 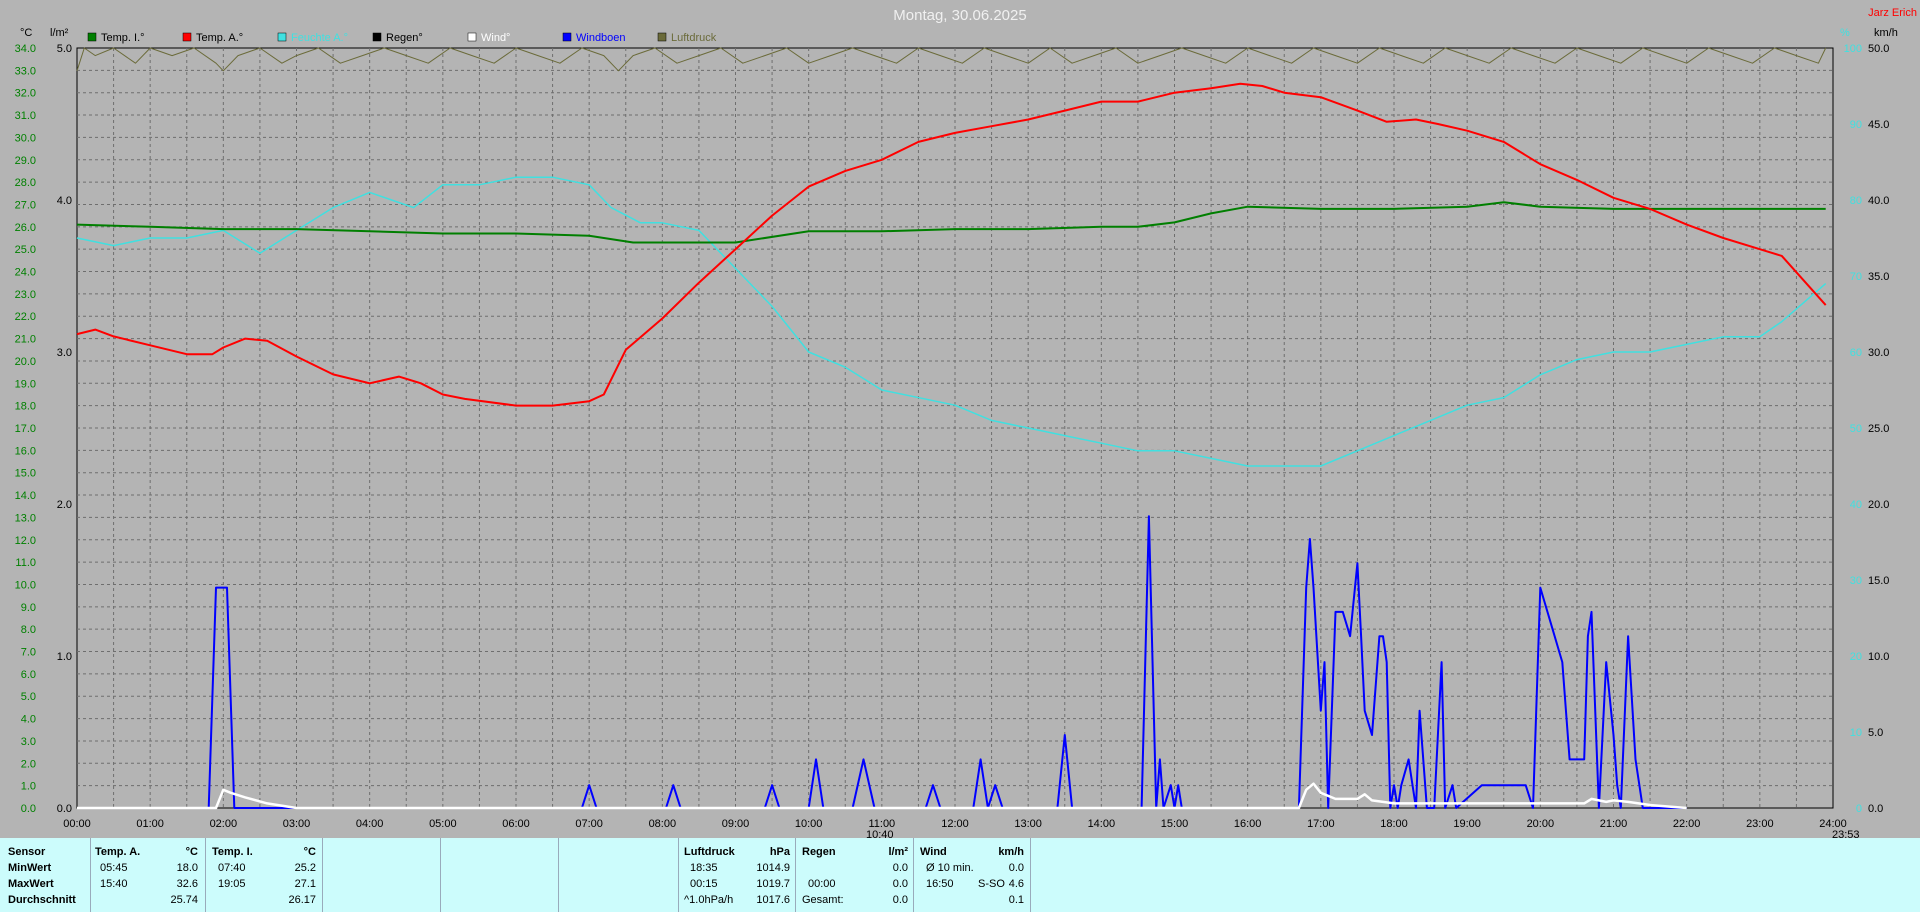 What do you see at coordinates (1856, 125) in the screenshot?
I see `humidity-tick-label: 90` at bounding box center [1856, 125].